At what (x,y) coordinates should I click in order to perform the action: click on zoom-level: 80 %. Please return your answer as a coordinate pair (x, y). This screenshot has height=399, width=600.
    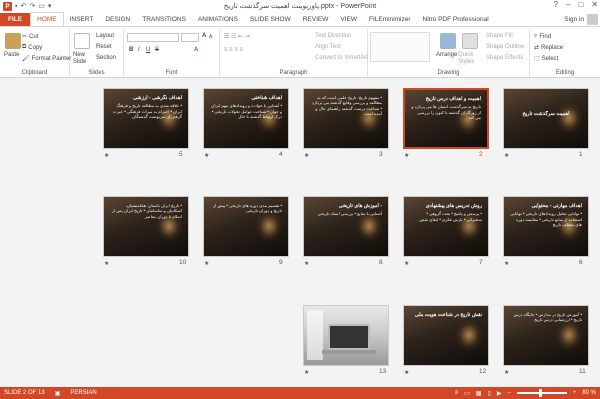
    Looking at the image, I should click on (589, 393).